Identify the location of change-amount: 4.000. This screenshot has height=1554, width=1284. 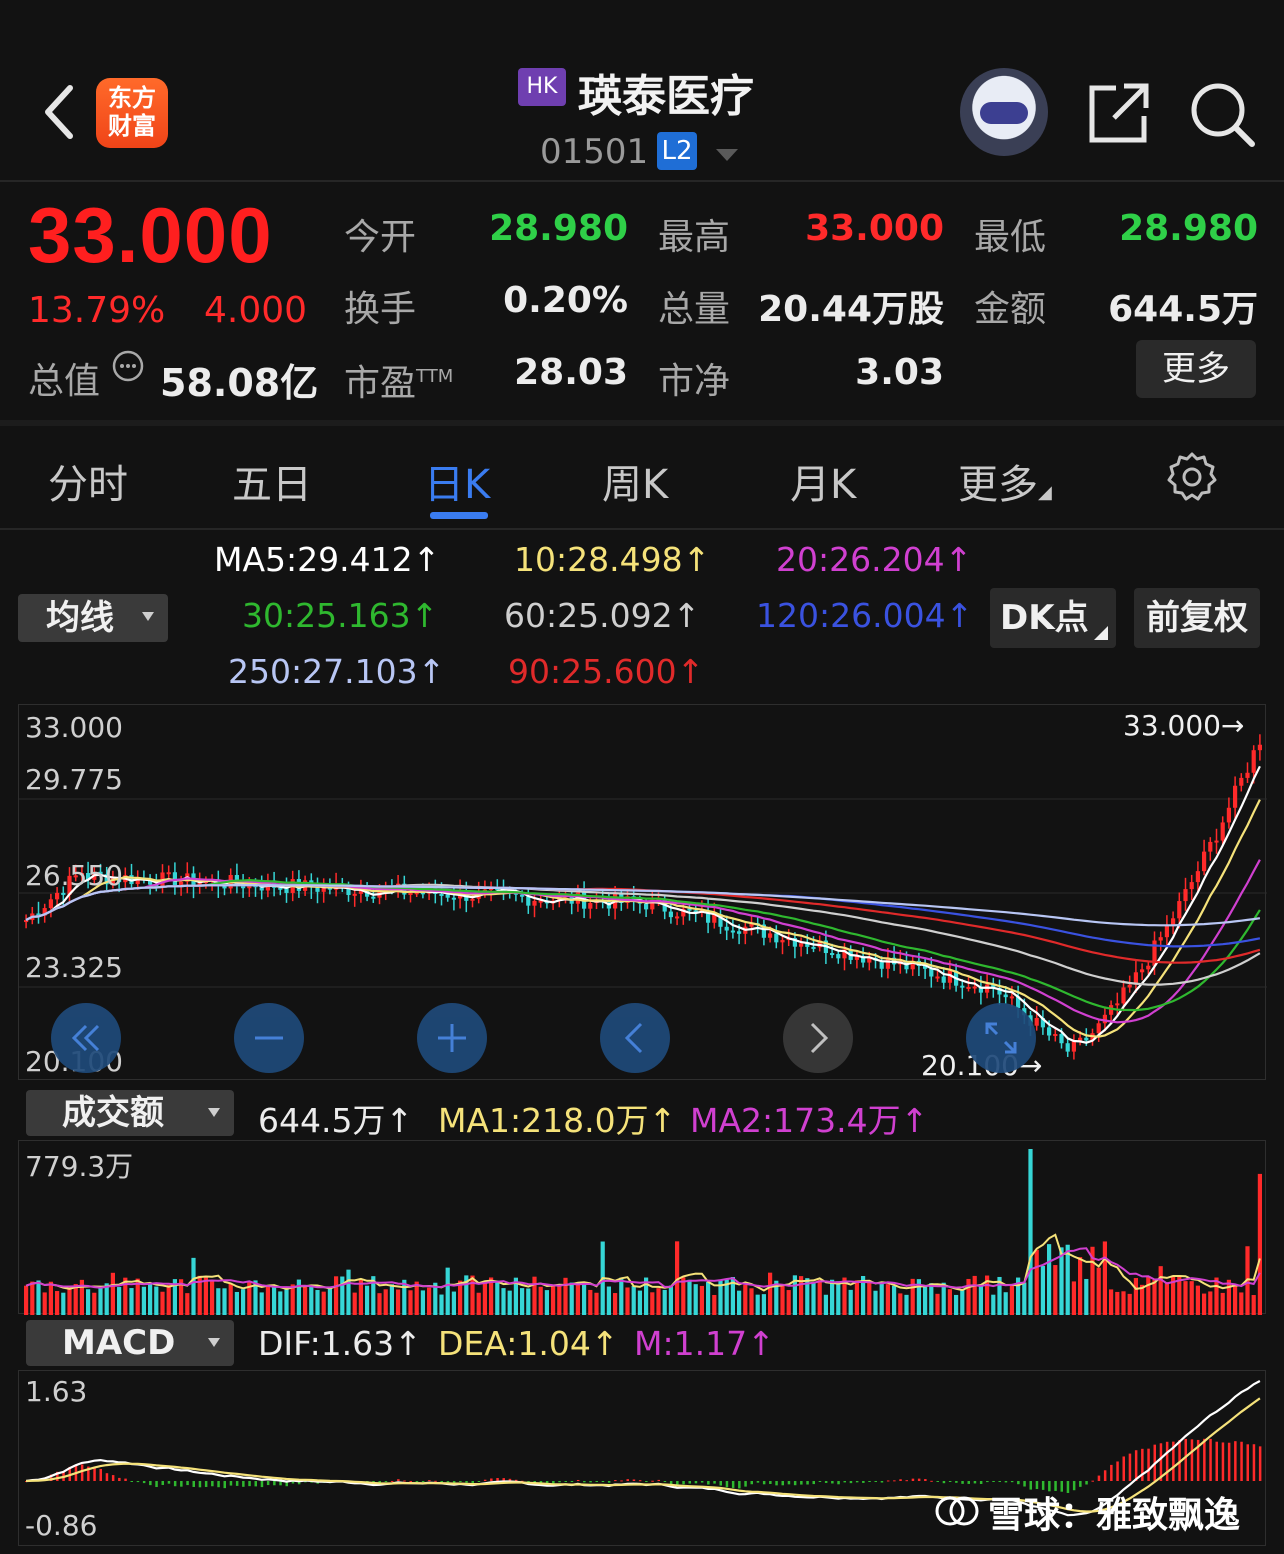
(256, 310).